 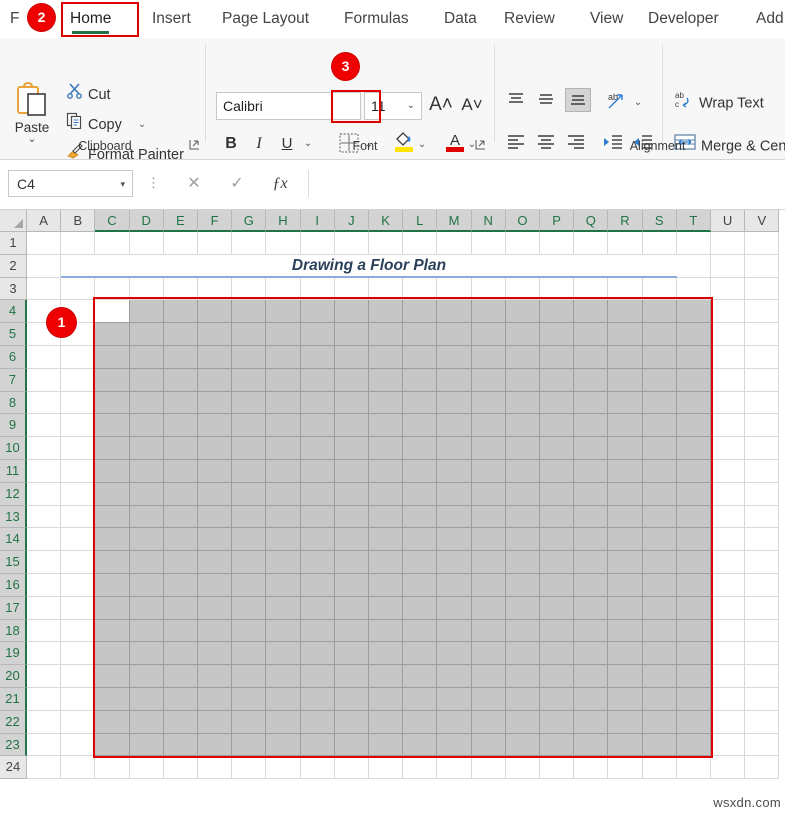 I want to click on cut-button: Cut, so click(x=88, y=95).